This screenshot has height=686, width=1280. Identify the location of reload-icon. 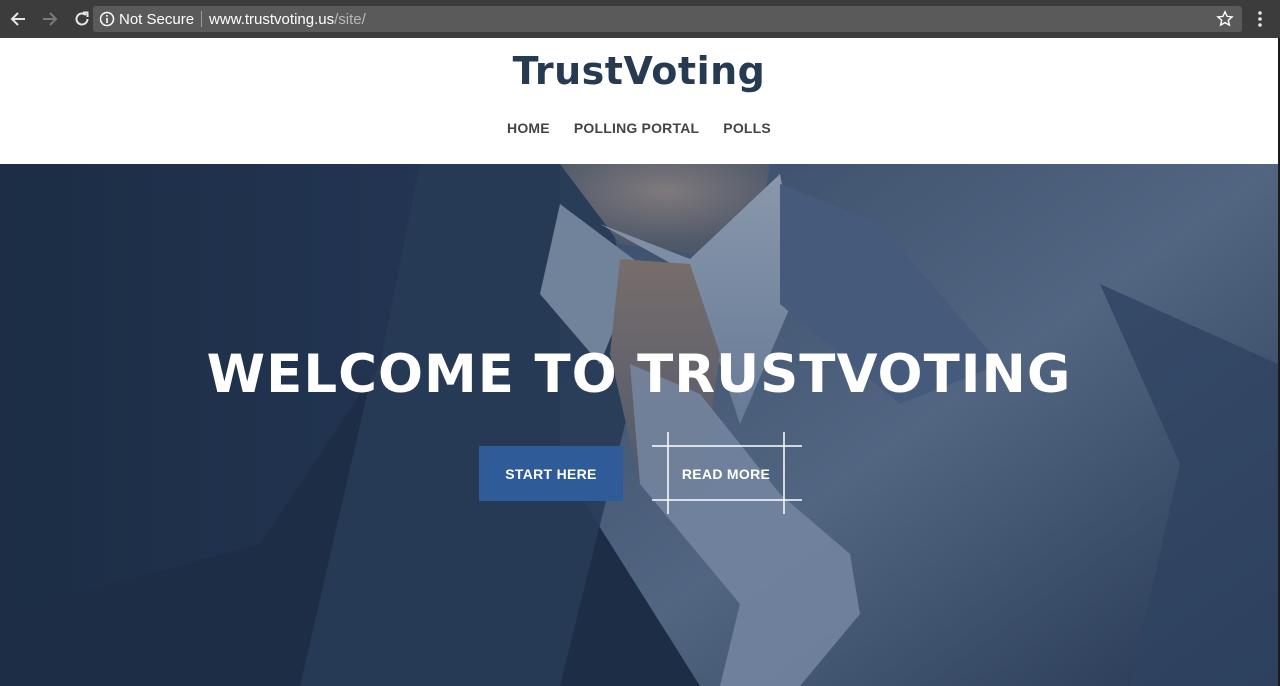
(82, 19).